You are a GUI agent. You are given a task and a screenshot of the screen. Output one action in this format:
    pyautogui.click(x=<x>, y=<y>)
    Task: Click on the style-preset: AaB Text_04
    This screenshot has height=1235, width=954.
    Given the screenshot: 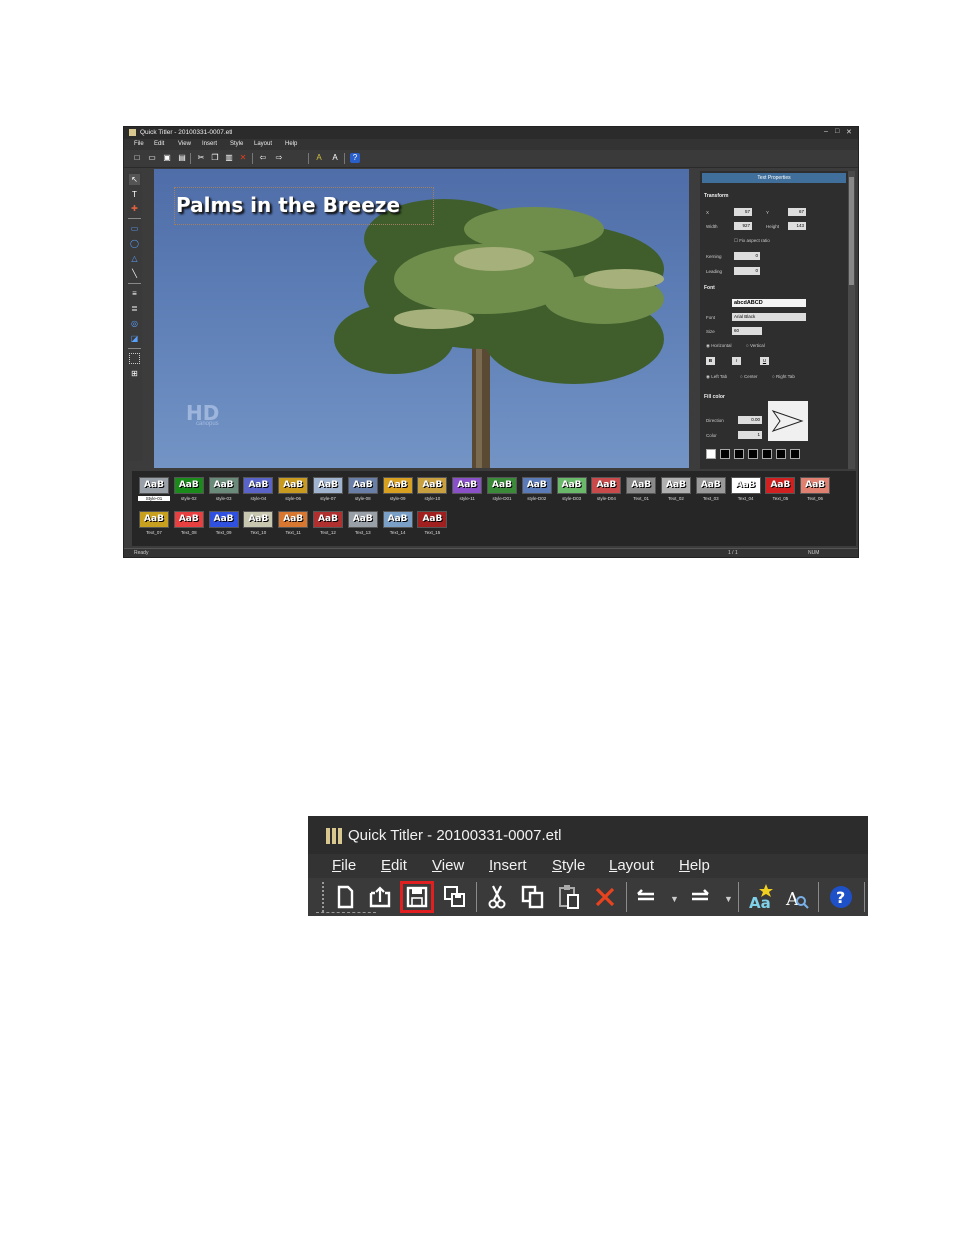 What is the action you would take?
    pyautogui.click(x=746, y=489)
    